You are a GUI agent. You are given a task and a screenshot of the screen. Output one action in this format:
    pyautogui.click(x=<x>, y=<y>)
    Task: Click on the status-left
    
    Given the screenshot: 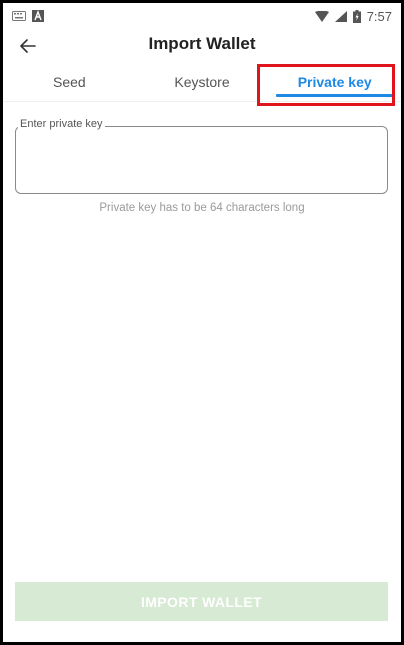 What is the action you would take?
    pyautogui.click(x=28, y=16)
    